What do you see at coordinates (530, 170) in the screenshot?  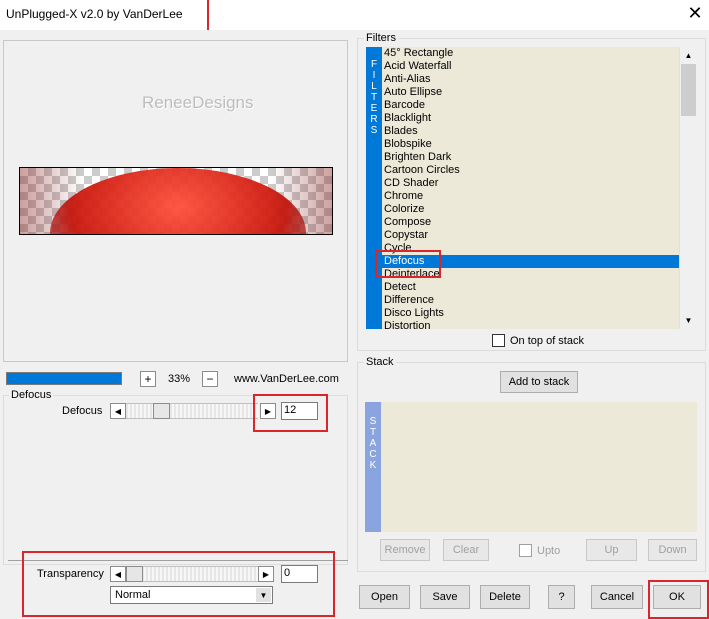 I see `list-item: Cartoon Circles` at bounding box center [530, 170].